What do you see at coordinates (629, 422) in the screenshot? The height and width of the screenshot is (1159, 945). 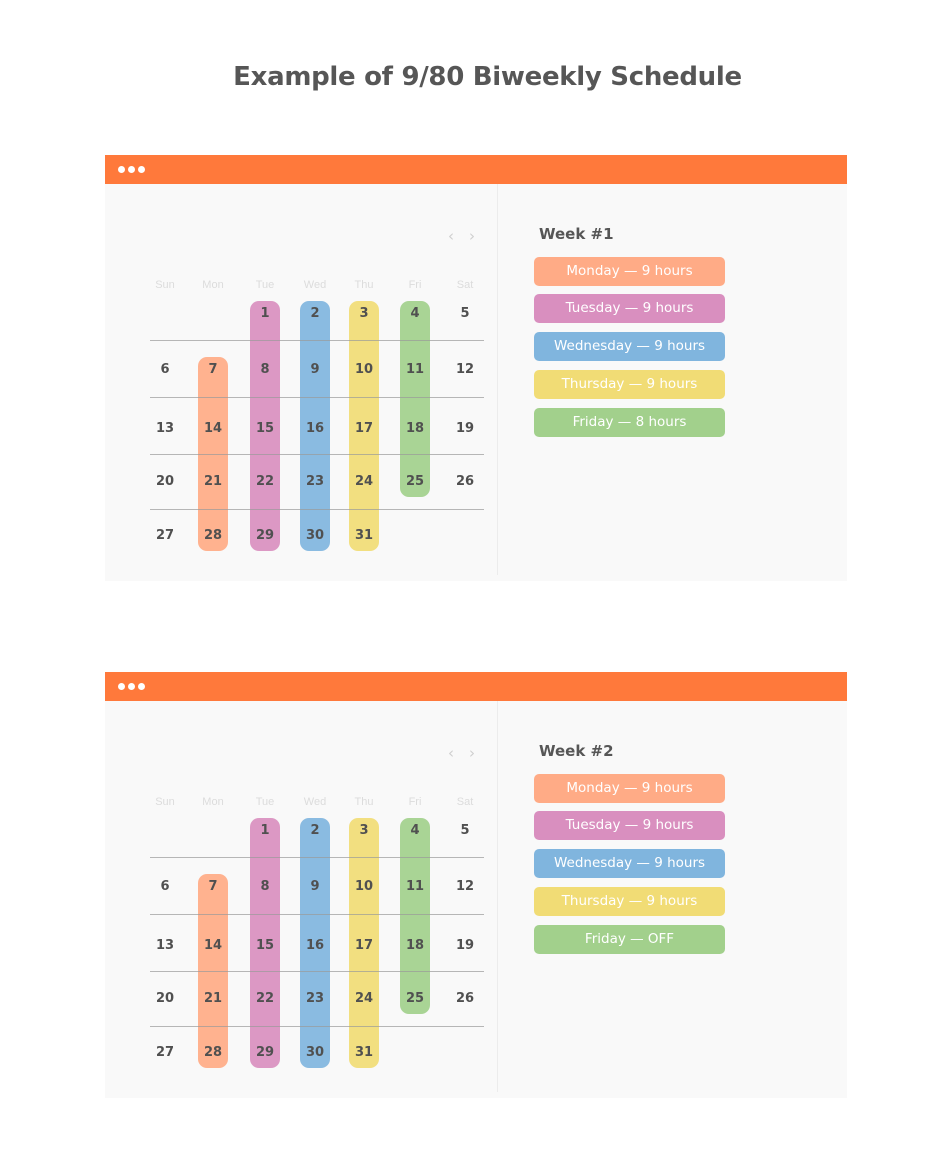 I see `schedule-pill-friday: Friday — 8 hours` at bounding box center [629, 422].